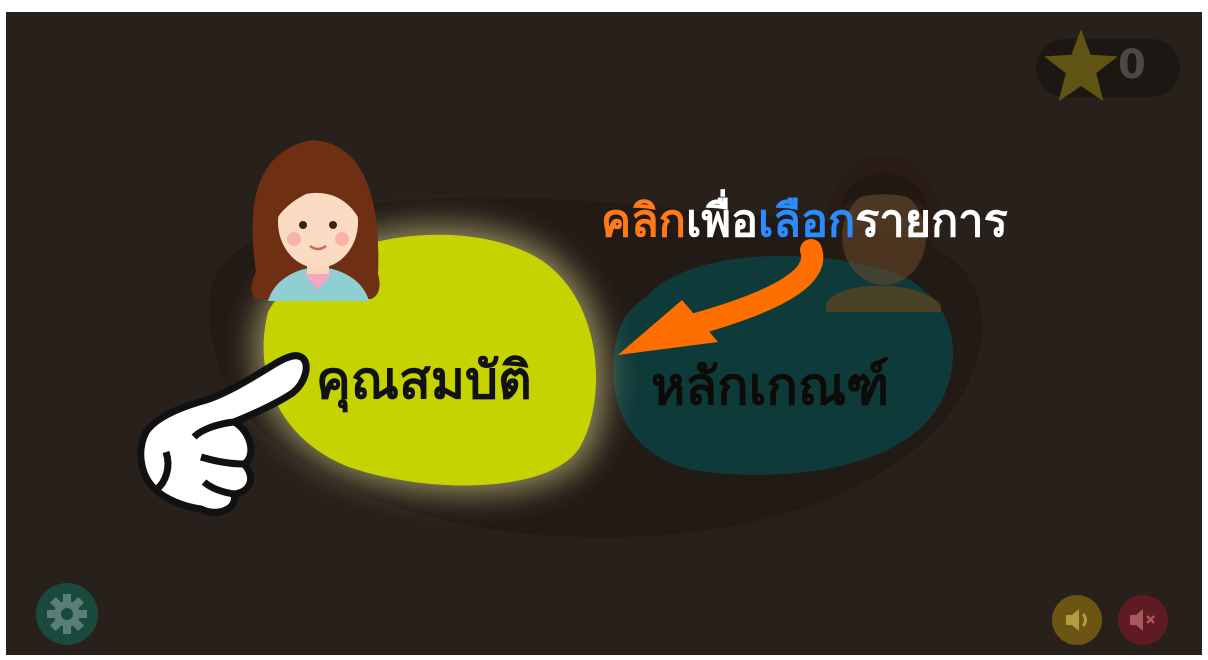  What do you see at coordinates (1081, 65) in the screenshot?
I see `star-icon` at bounding box center [1081, 65].